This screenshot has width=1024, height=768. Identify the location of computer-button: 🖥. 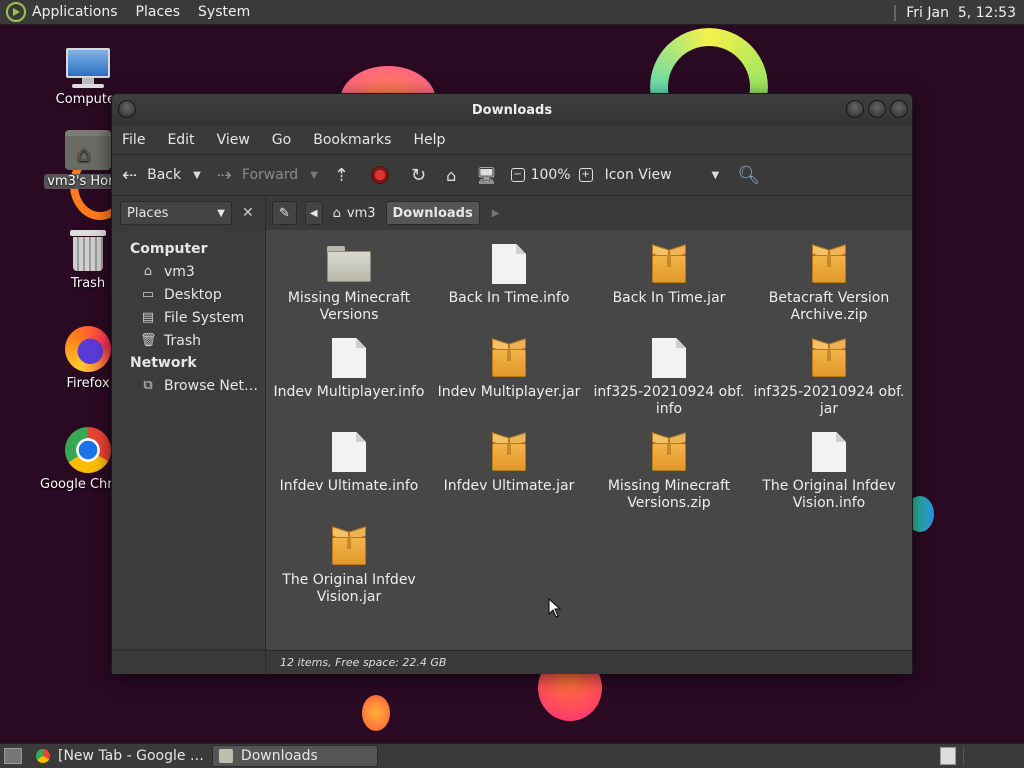
(486, 175).